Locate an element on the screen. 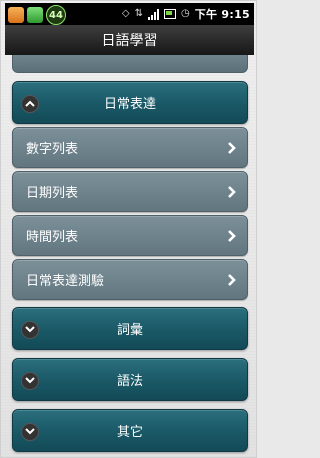 The width and height of the screenshot is (320, 458). list-item-label: 日常表達測驗 is located at coordinates (65, 281).